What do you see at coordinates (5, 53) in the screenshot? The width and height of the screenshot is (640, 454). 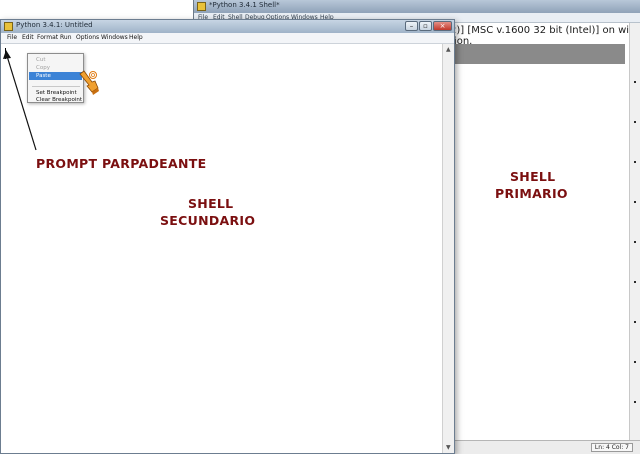 I see `blinking-cursor` at bounding box center [5, 53].